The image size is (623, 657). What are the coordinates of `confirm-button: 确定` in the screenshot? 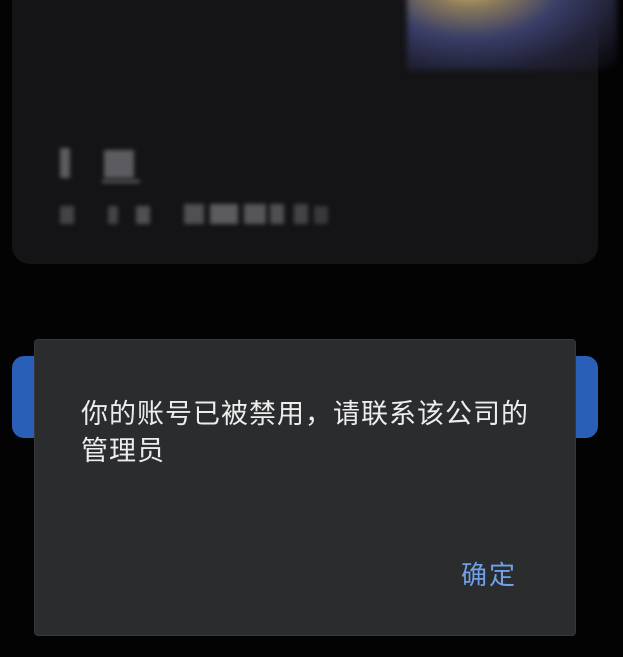 It's located at (489, 573).